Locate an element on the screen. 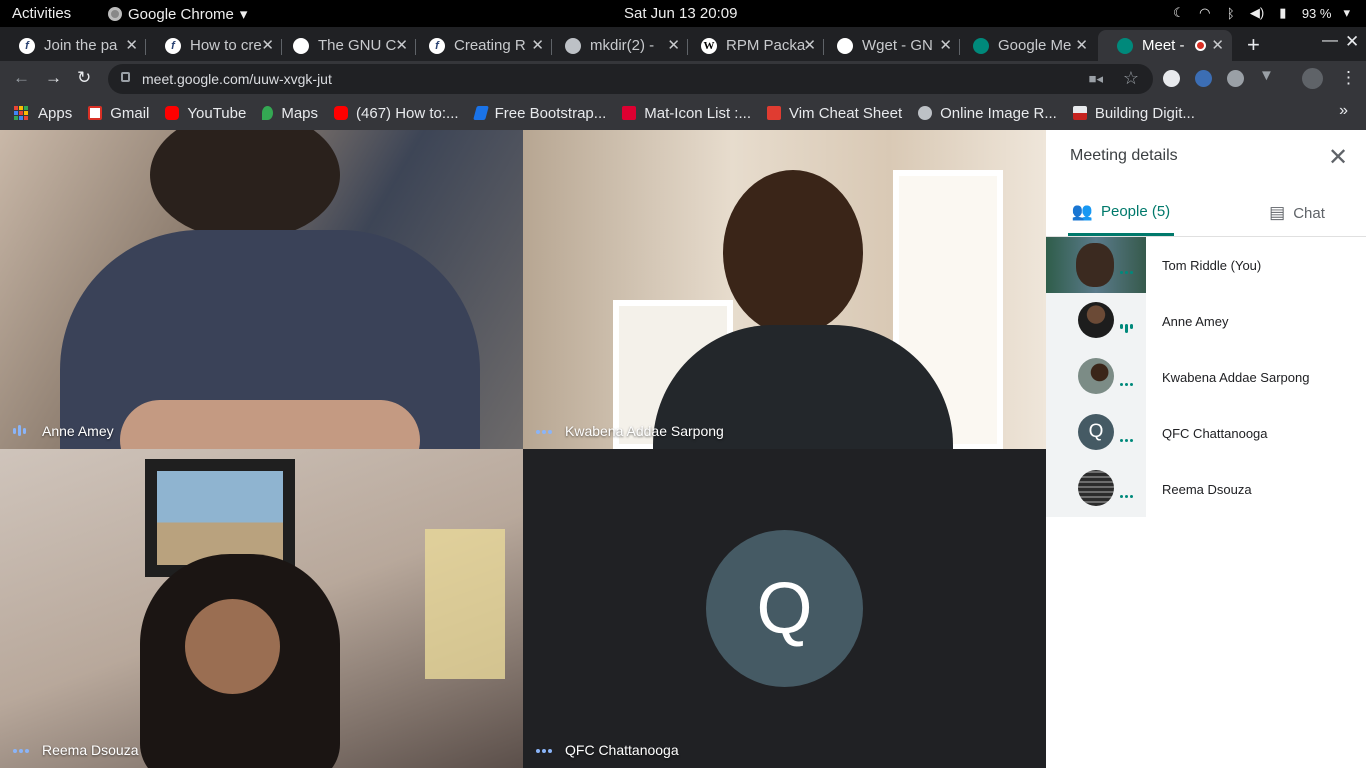  vue-extension-icon: ▼ is located at coordinates (1267, 75).